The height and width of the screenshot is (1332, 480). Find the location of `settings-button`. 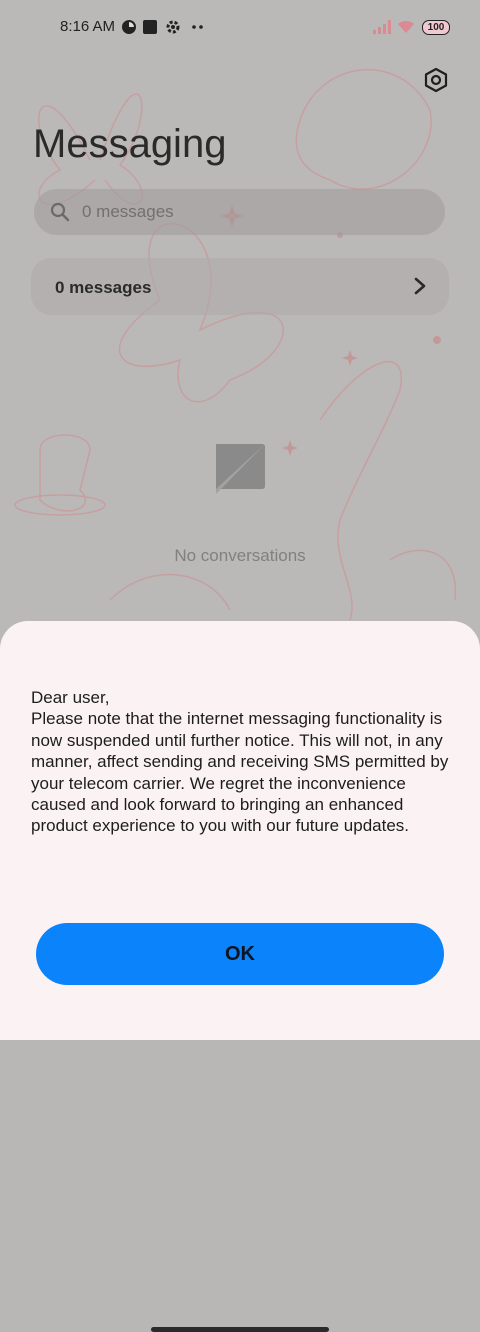

settings-button is located at coordinates (436, 80).